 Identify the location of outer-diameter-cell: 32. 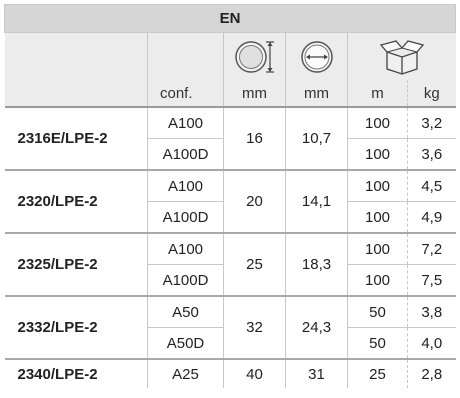
(254, 328).